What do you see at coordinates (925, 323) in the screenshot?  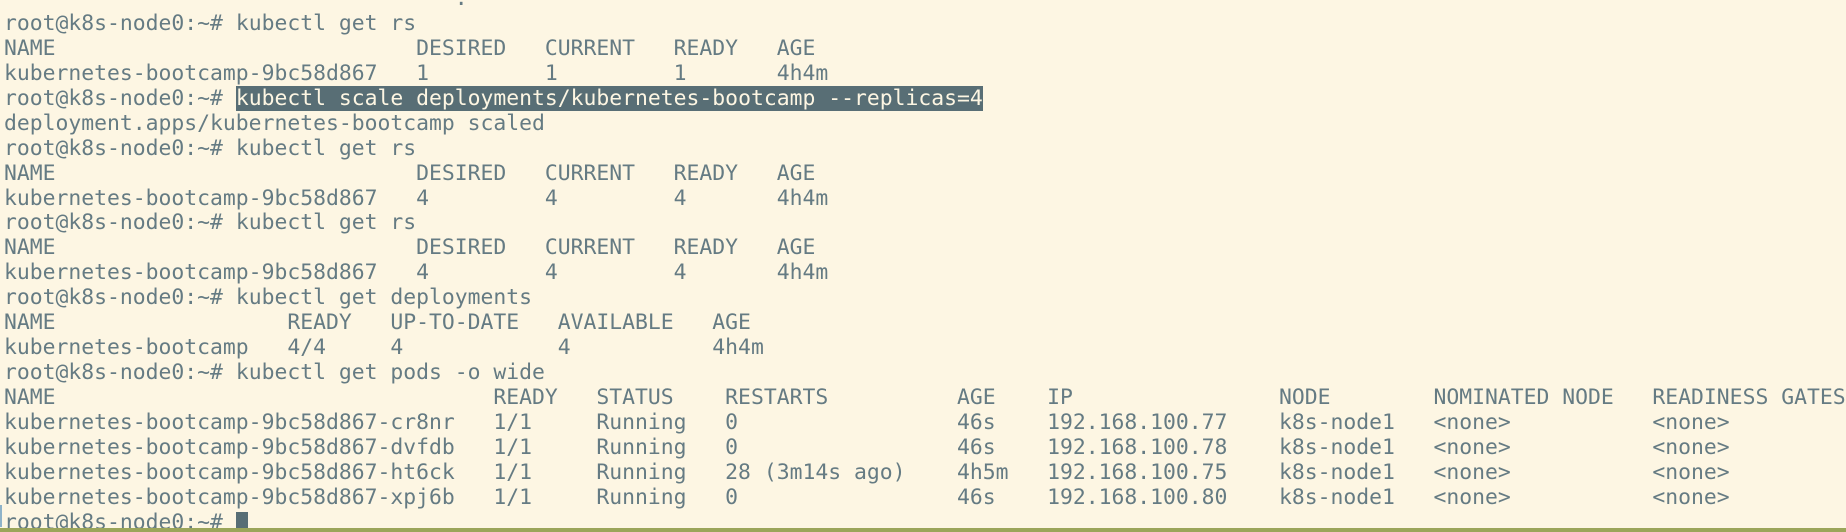 I see `output-line: NAME READY UP-TO-DATE AVAILABLE AGE` at bounding box center [925, 323].